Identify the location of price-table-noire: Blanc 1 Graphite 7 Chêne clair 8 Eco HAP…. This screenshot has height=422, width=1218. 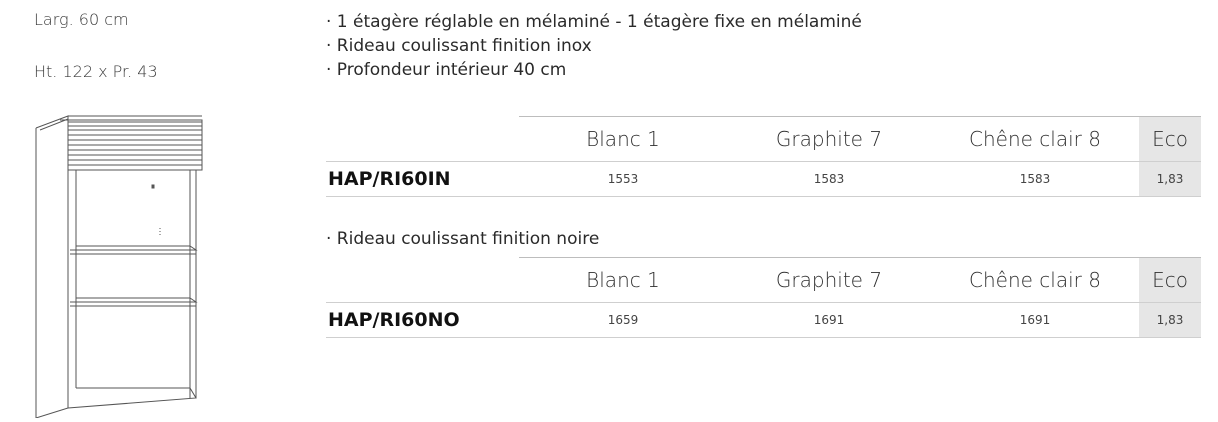
(763, 297).